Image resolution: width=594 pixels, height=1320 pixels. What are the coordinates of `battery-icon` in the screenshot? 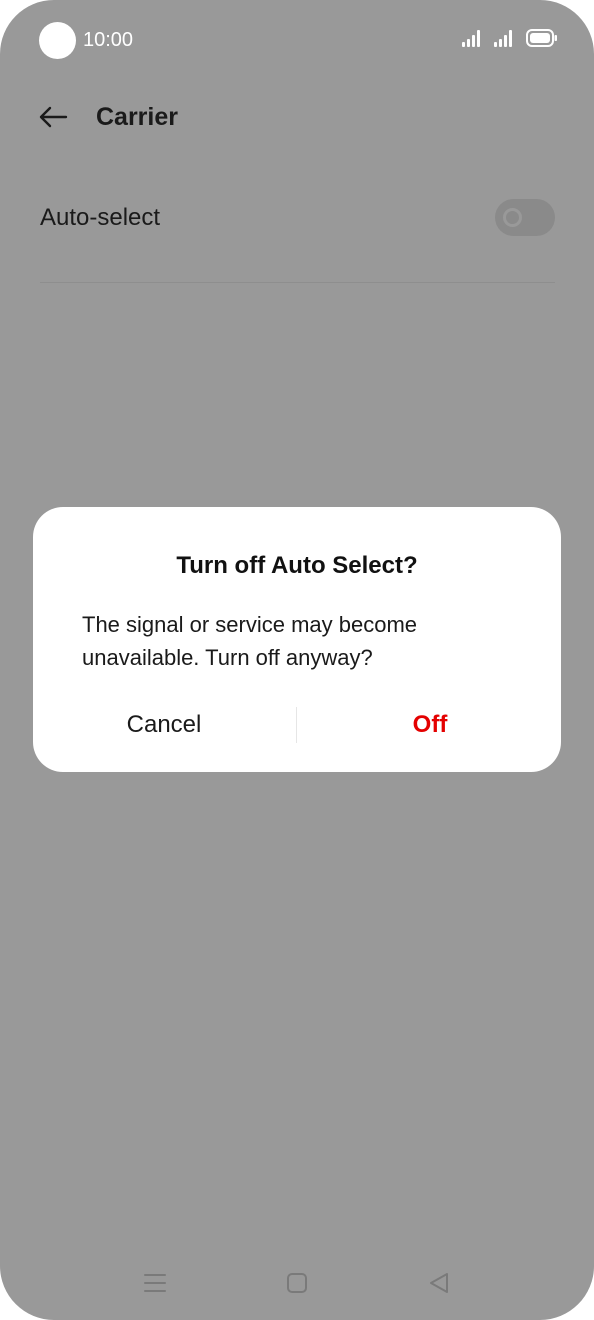 It's located at (542, 40).